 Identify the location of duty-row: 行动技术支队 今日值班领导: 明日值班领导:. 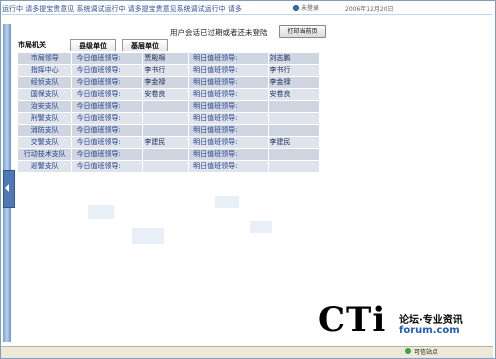
(168, 154).